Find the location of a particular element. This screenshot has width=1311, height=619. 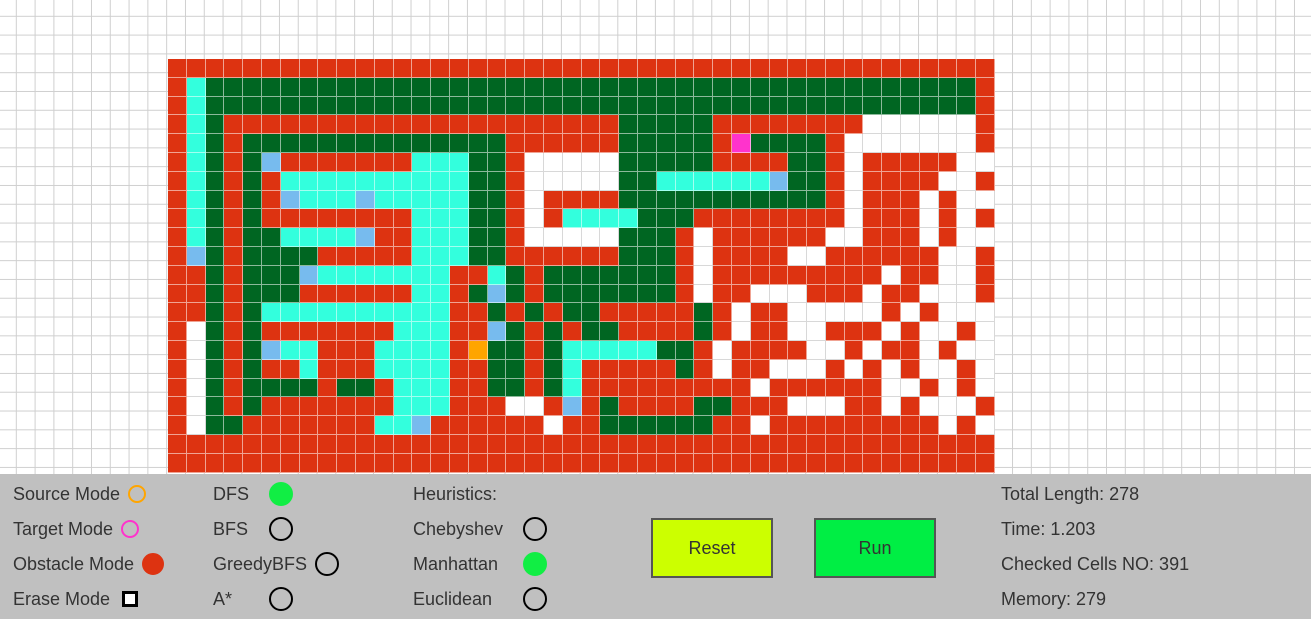

heuristic-chebyshev-radio-icon is located at coordinates (535, 529).